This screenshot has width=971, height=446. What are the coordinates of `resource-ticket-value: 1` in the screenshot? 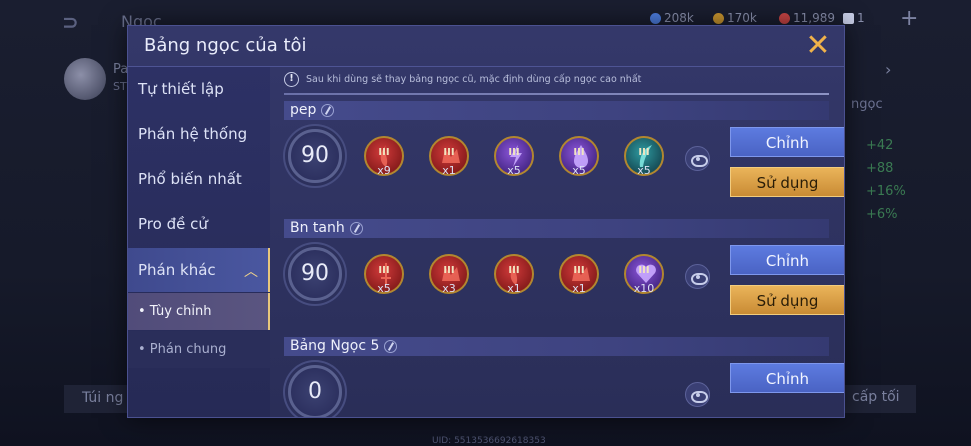 It's located at (861, 18).